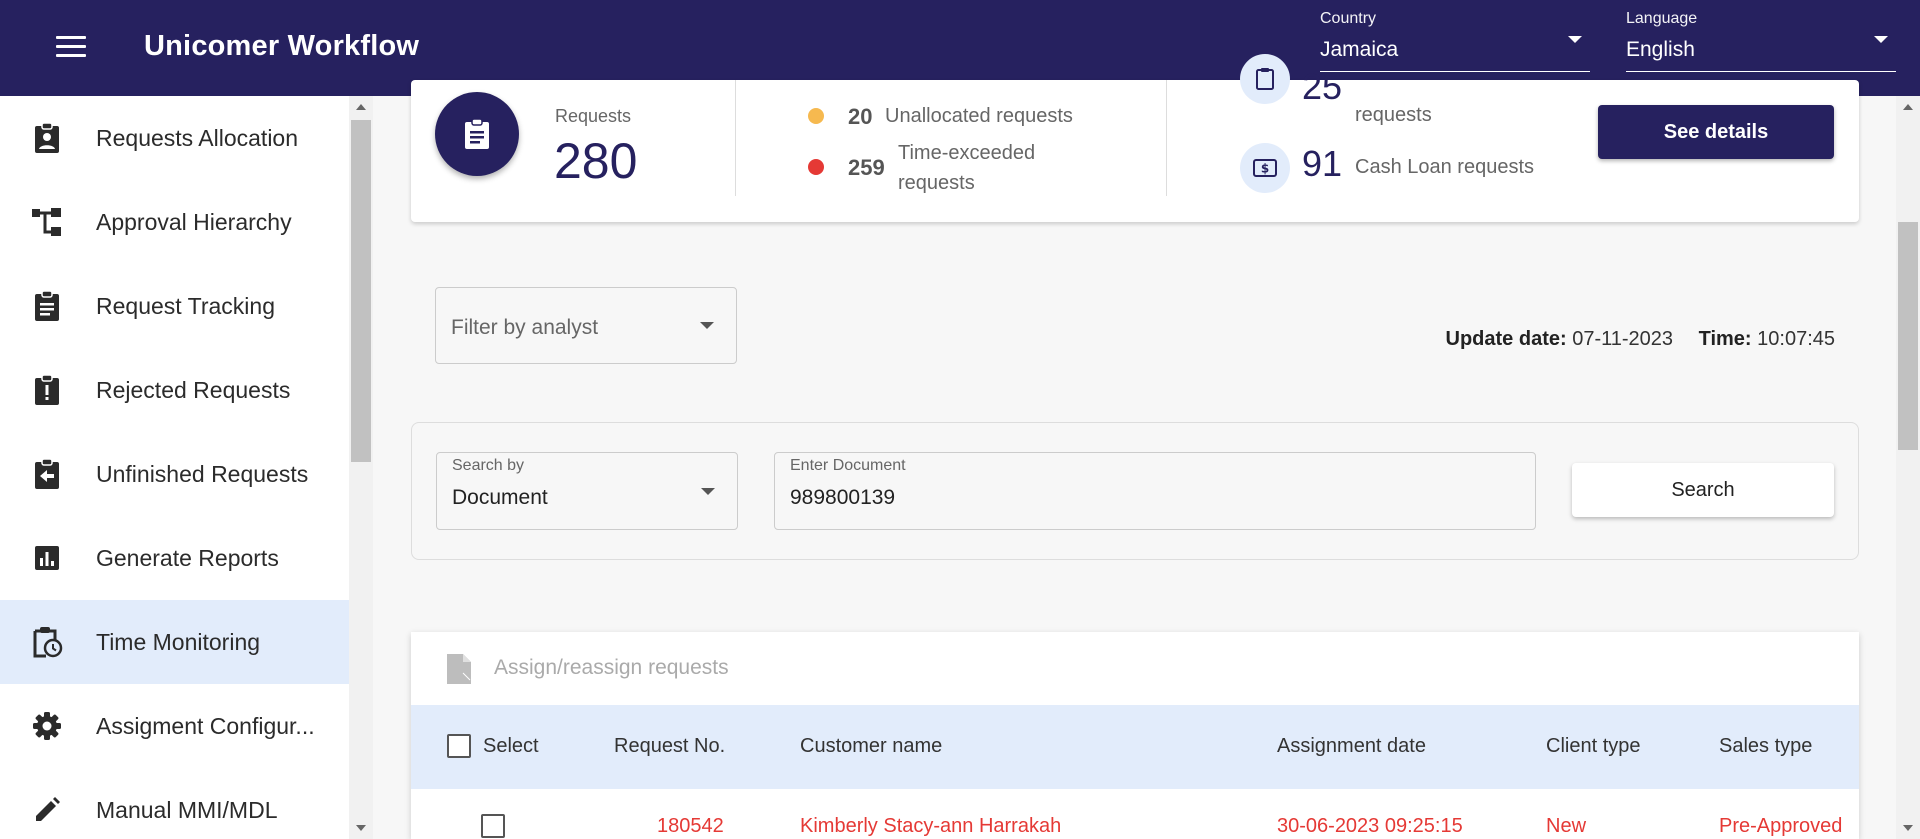 The image size is (1920, 839). What do you see at coordinates (1781, 826) in the screenshot?
I see `cell-sales-type: Pre-Approved` at bounding box center [1781, 826].